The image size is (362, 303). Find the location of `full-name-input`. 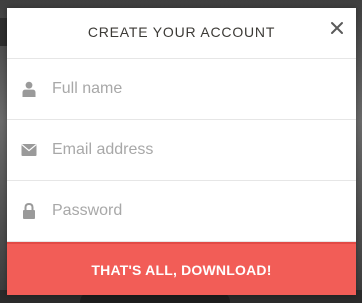

full-name-input is located at coordinates (187, 89).